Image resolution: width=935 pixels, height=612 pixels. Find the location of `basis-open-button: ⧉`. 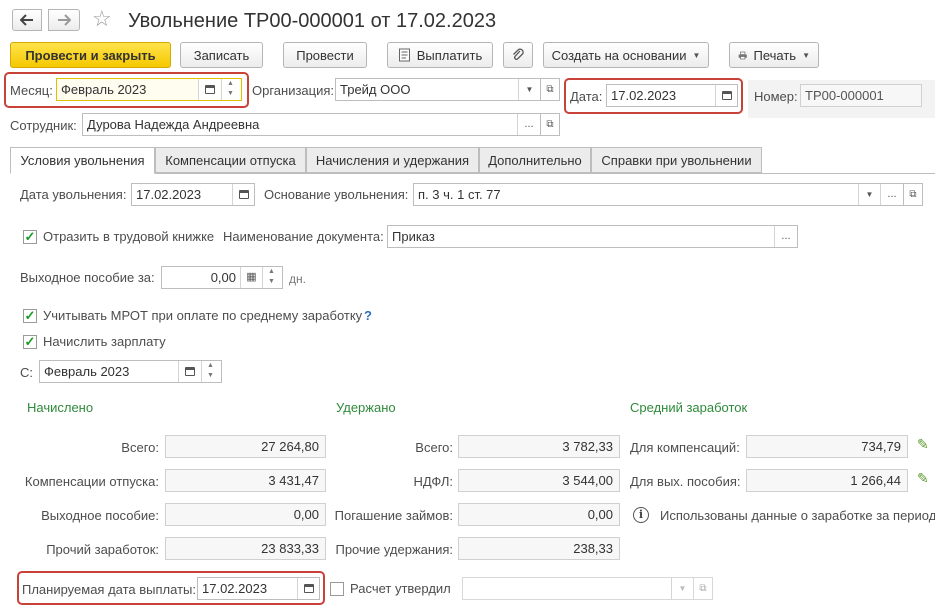

basis-open-button: ⧉ is located at coordinates (913, 194).